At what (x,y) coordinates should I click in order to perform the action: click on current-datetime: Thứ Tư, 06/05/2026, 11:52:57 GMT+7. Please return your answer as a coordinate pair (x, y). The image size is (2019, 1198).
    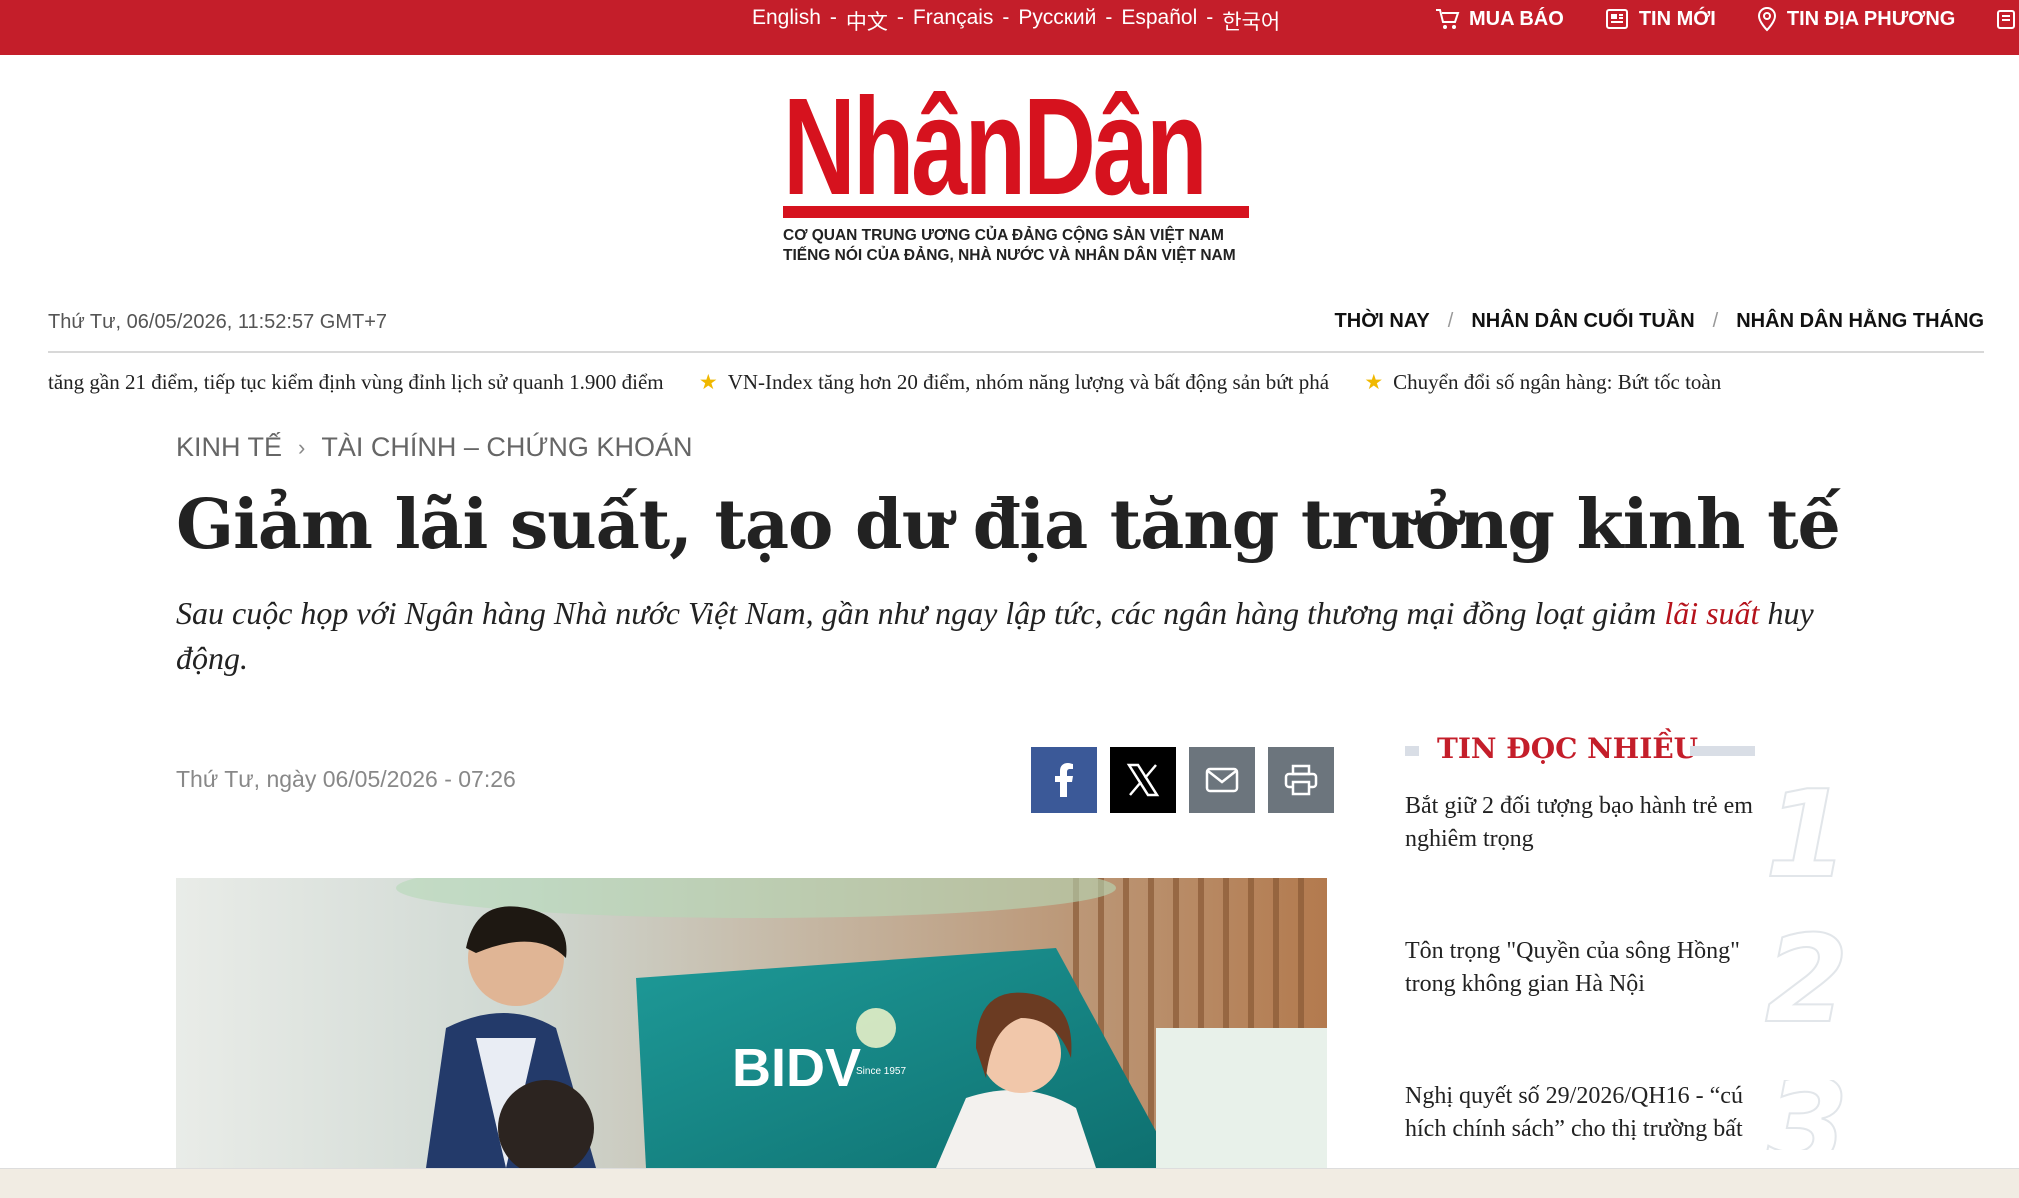
    Looking at the image, I should click on (218, 322).